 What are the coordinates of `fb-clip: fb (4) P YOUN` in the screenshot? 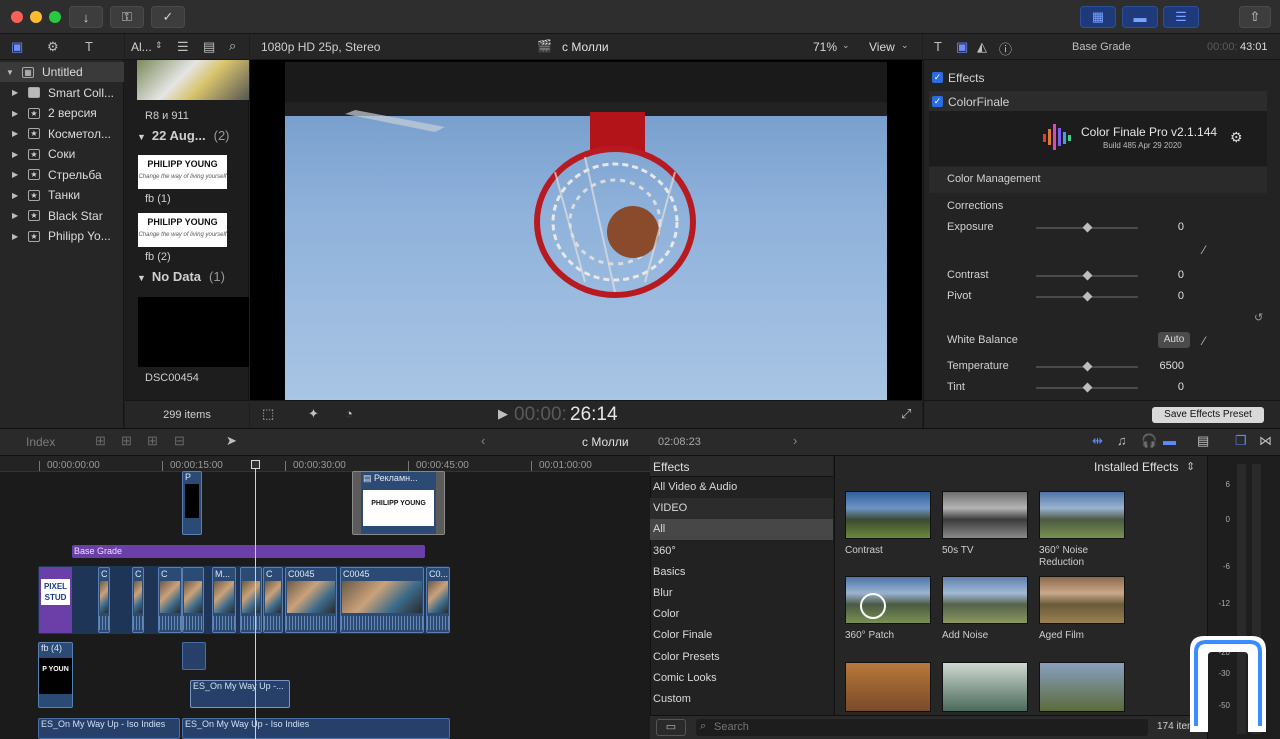 It's located at (55, 675).